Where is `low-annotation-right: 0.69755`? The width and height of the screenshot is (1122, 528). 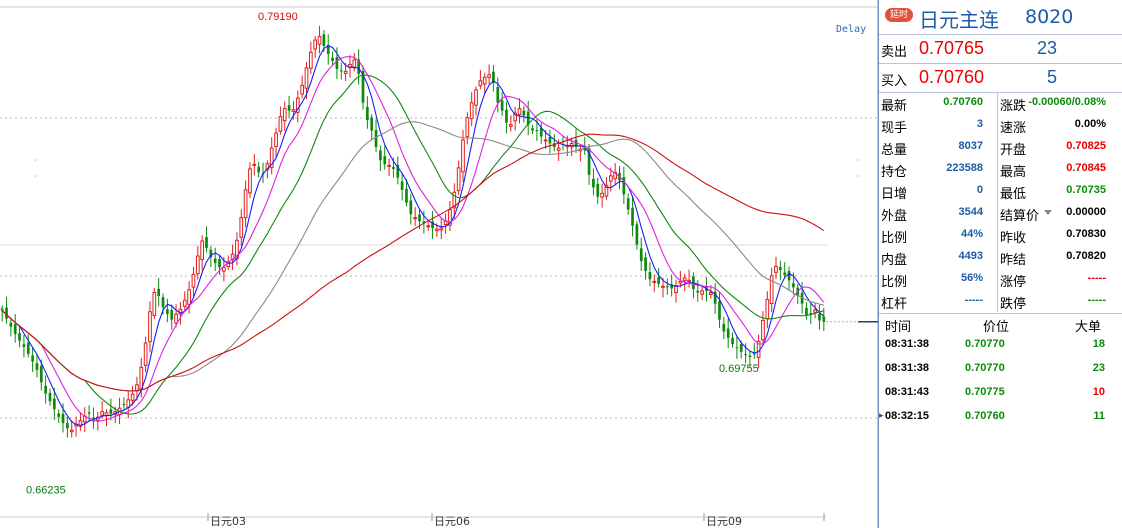
low-annotation-right: 0.69755 is located at coordinates (739, 369).